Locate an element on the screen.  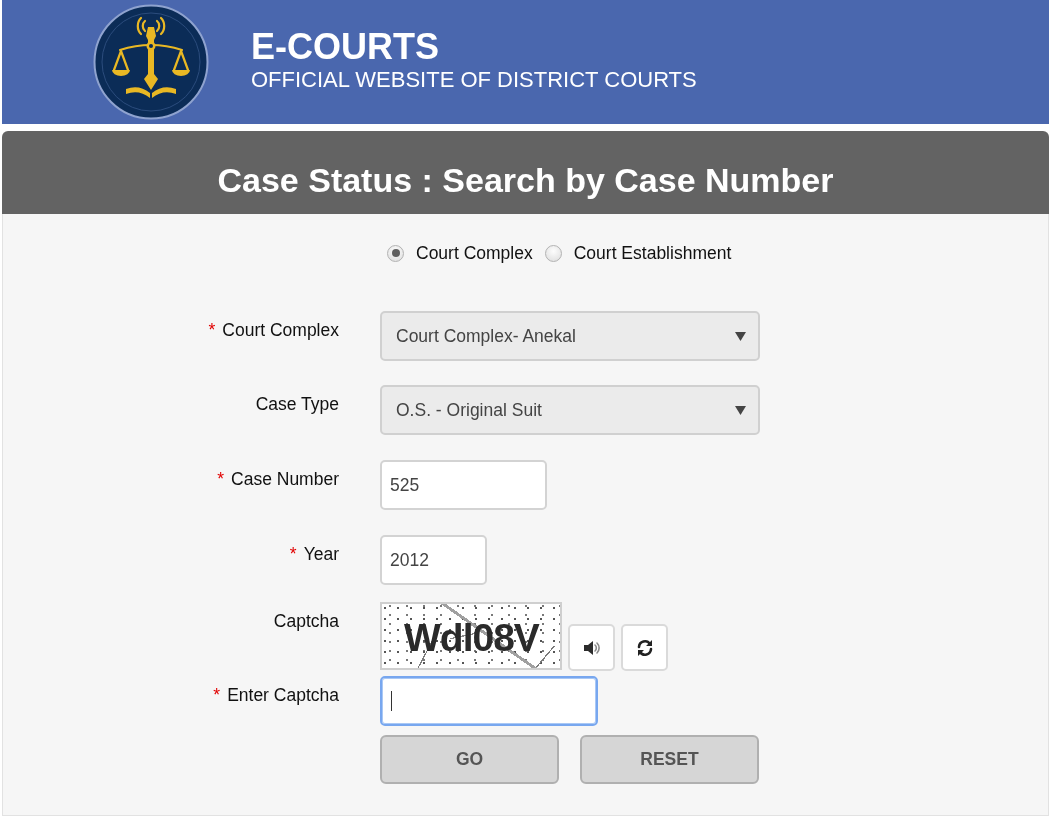
speaker-icon is located at coordinates (591, 647).